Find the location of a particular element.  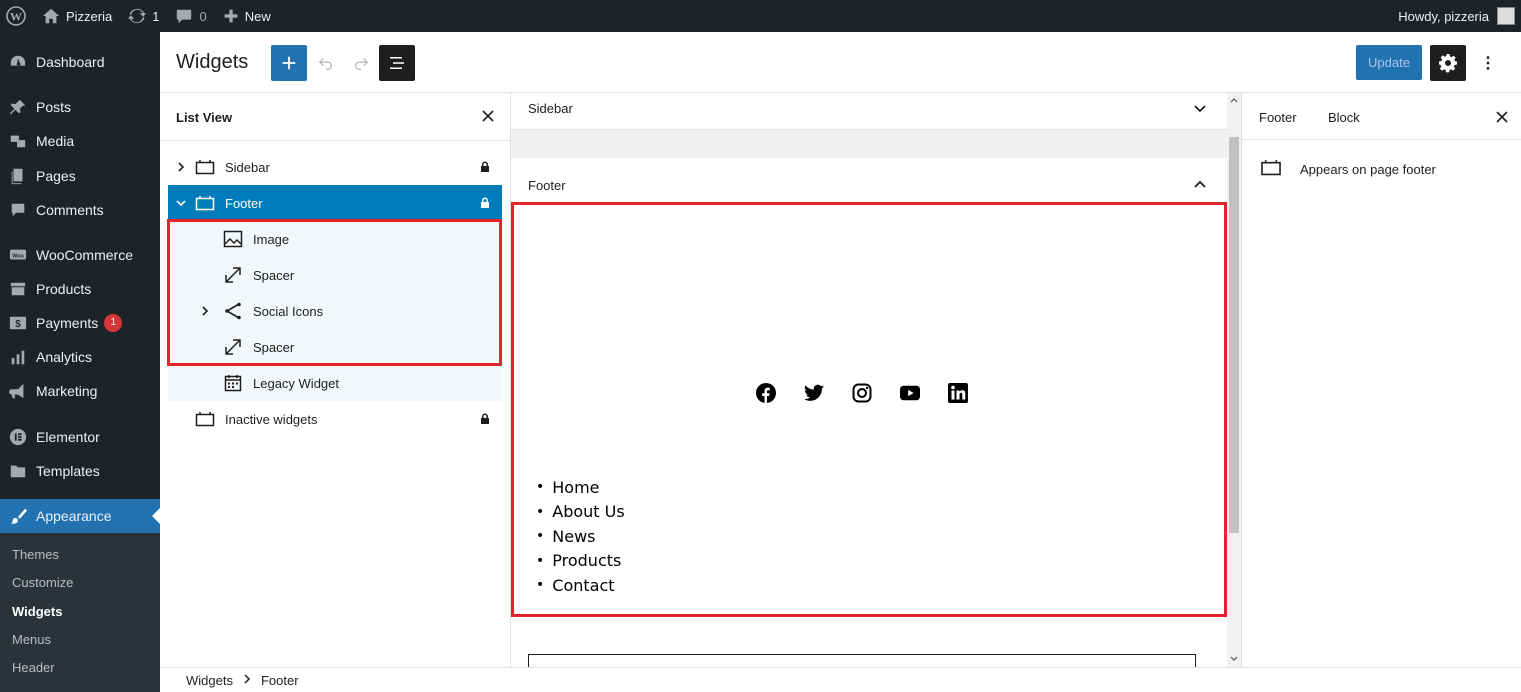

menu-item-products: Products is located at coordinates (80, 289).